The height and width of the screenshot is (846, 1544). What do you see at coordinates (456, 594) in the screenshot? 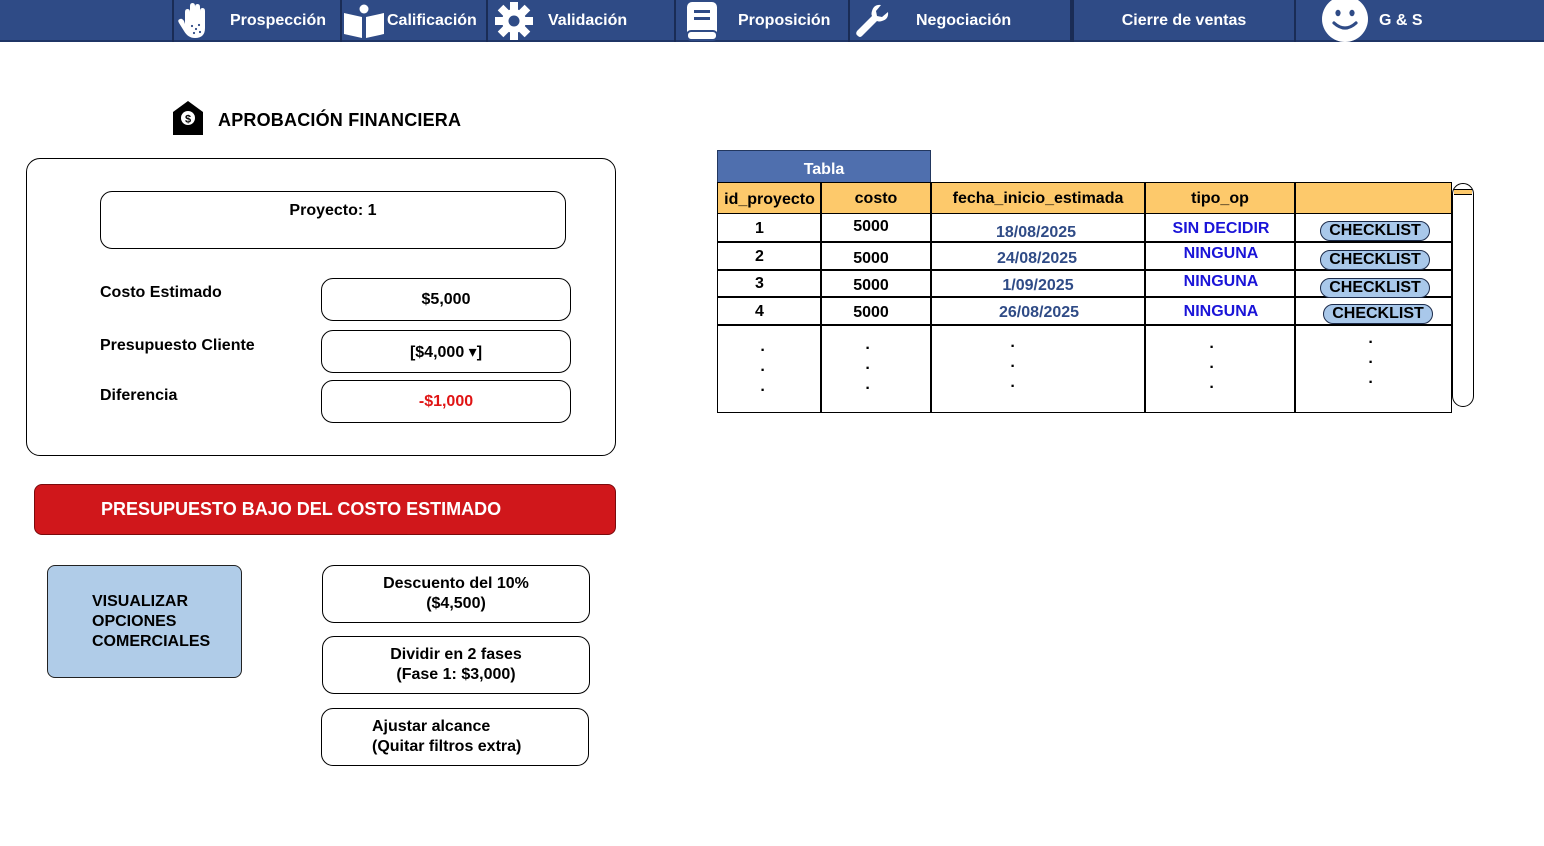
I see `discount-option-button: Descuento del 10% ($4,500)` at bounding box center [456, 594].